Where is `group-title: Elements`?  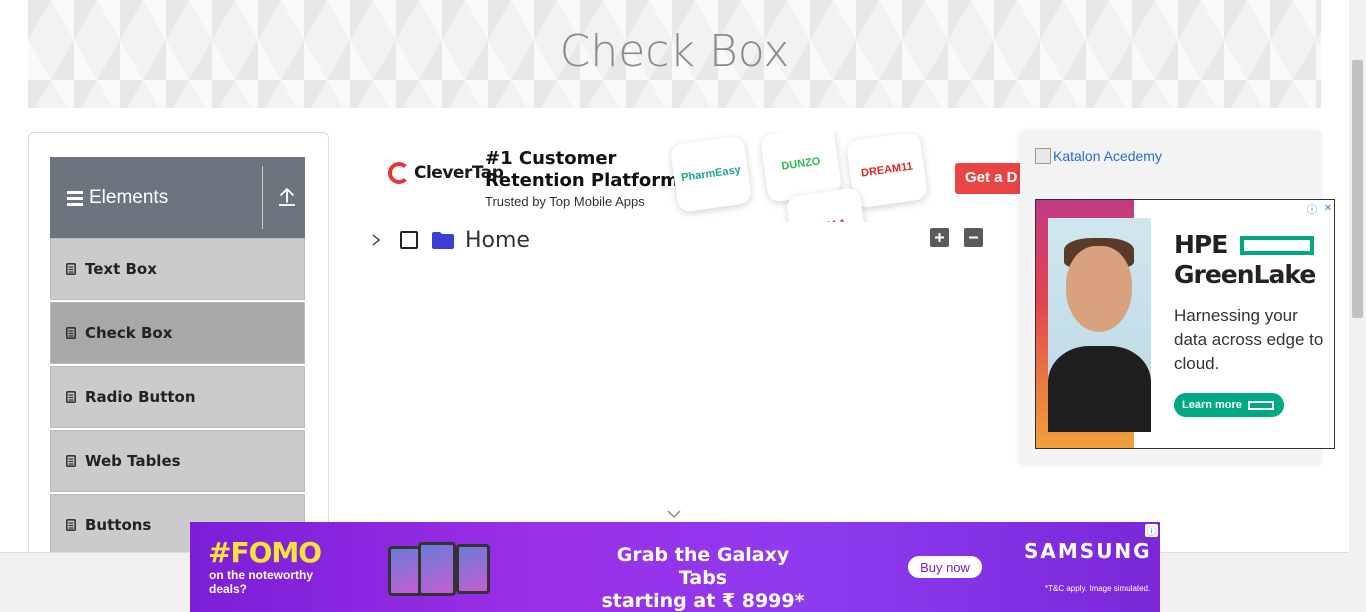 group-title: Elements is located at coordinates (129, 197).